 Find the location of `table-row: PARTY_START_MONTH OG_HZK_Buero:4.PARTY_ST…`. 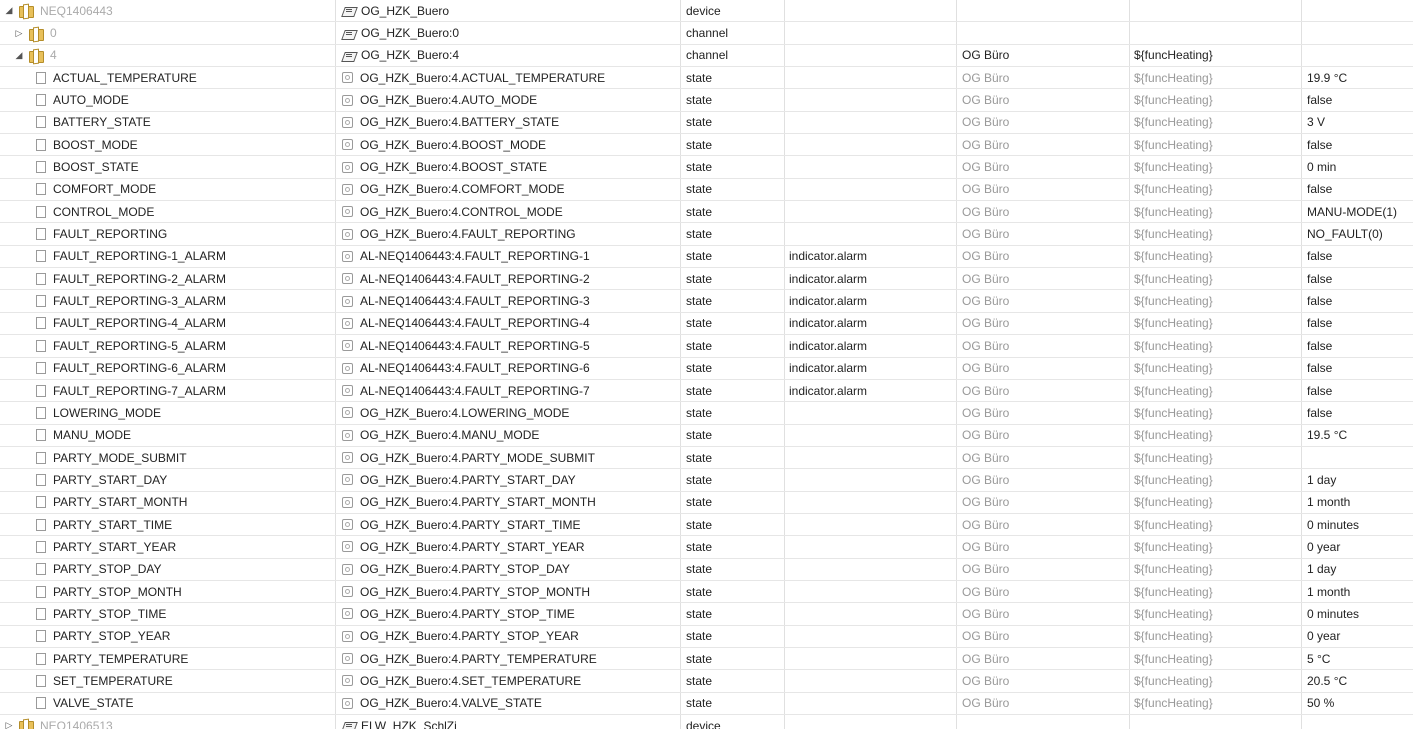

table-row: PARTY_START_MONTH OG_HZK_Buero:4.PARTY_ST… is located at coordinates (706, 502).